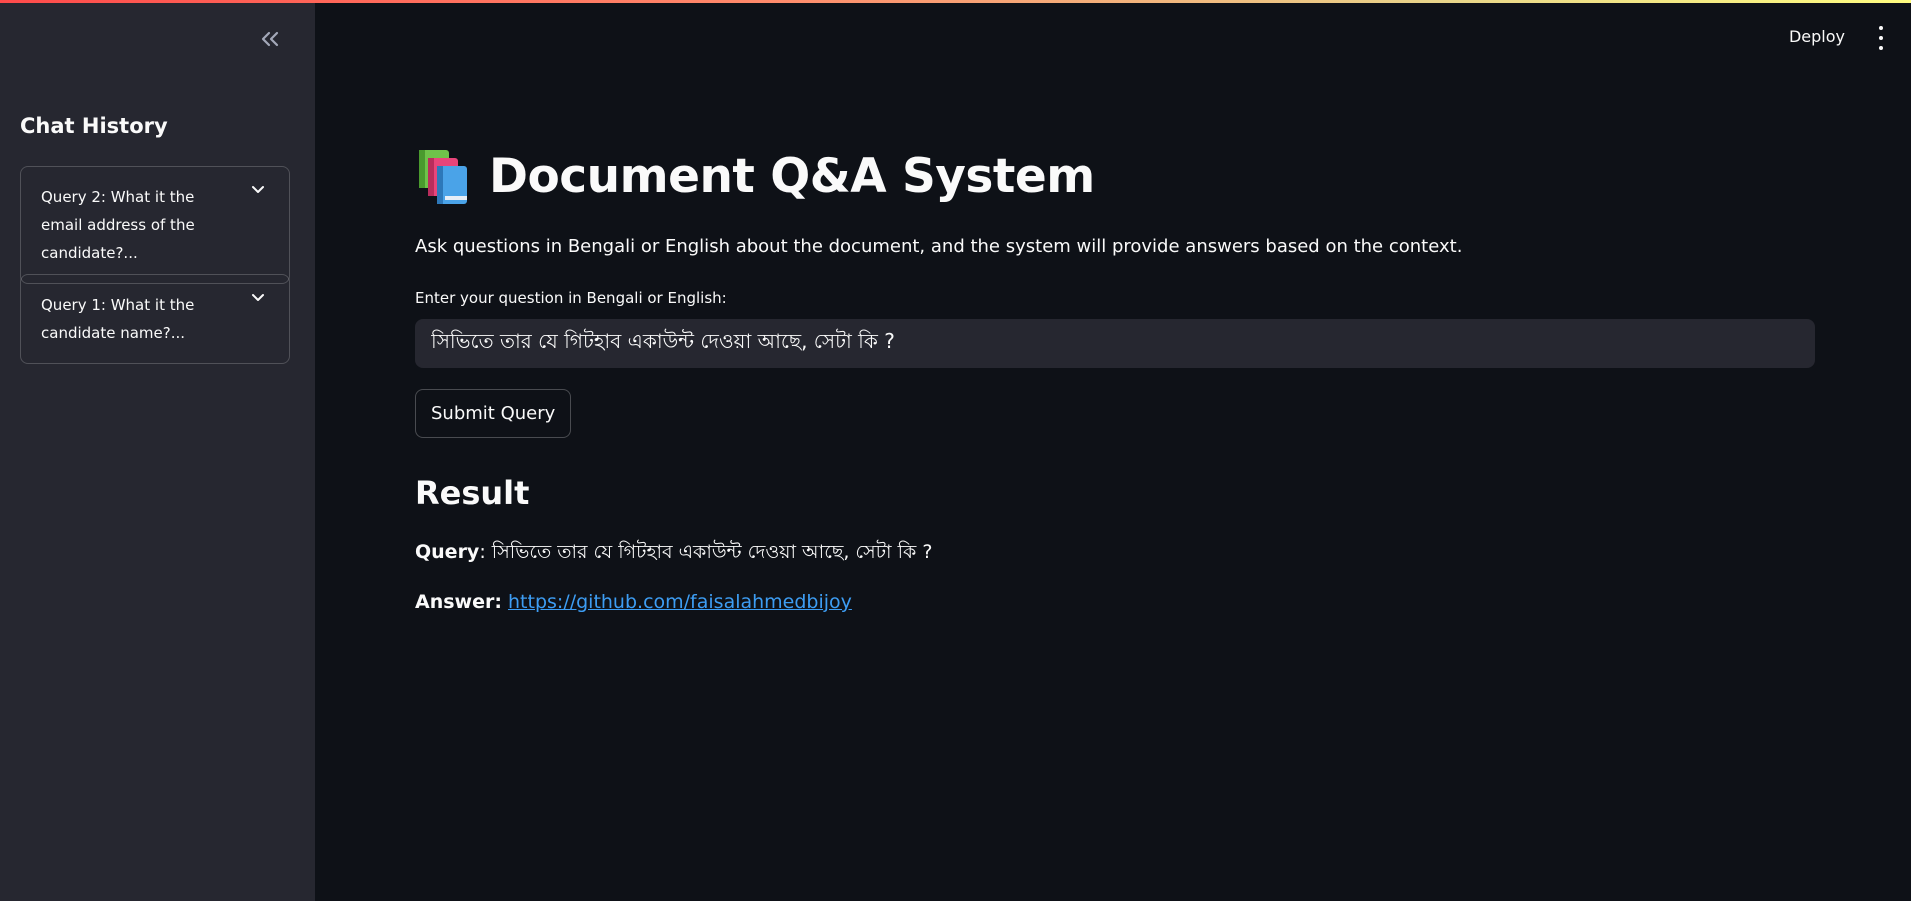 The image size is (1911, 901). What do you see at coordinates (94, 126) in the screenshot?
I see `sidebar-title: Chat History` at bounding box center [94, 126].